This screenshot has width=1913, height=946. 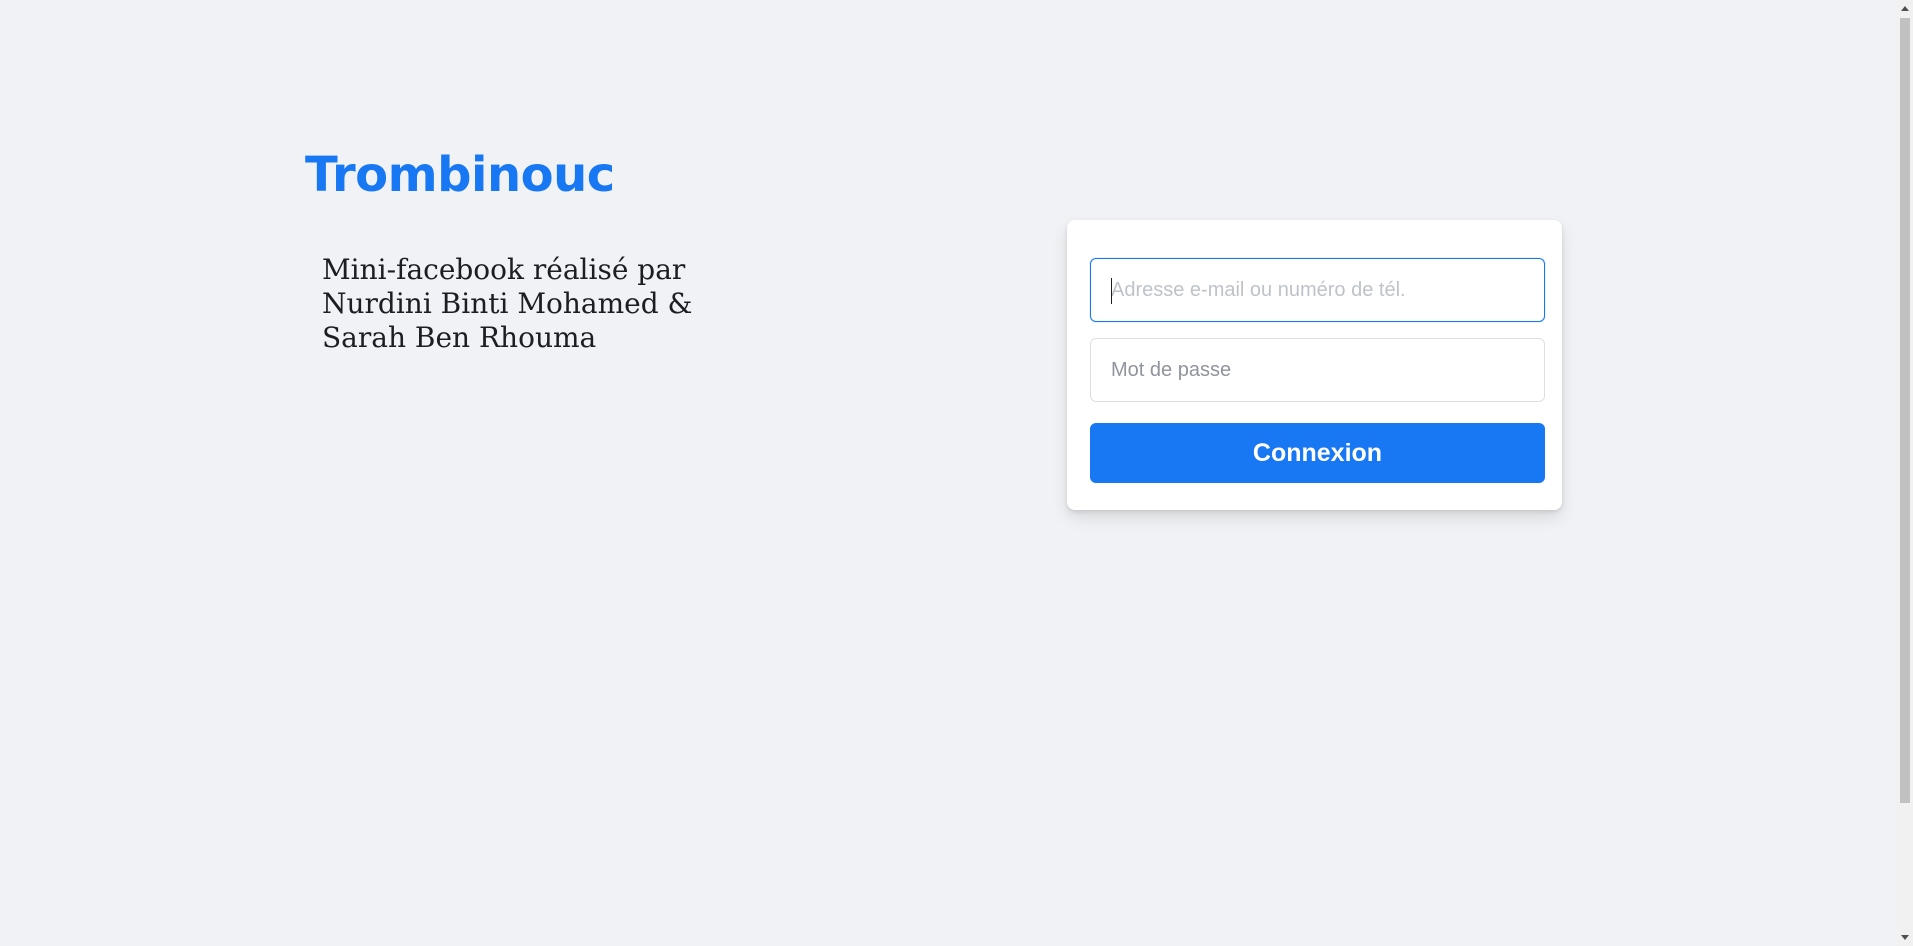 What do you see at coordinates (460, 175) in the screenshot?
I see `brand-title: Trombinouc` at bounding box center [460, 175].